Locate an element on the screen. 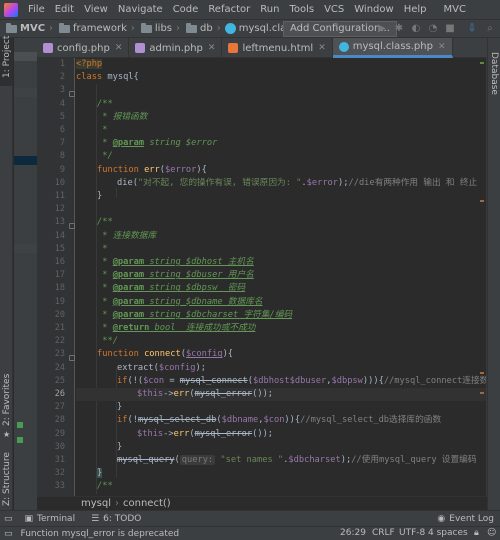 The image size is (500, 540). menu-edit: Edit is located at coordinates (64, 9).